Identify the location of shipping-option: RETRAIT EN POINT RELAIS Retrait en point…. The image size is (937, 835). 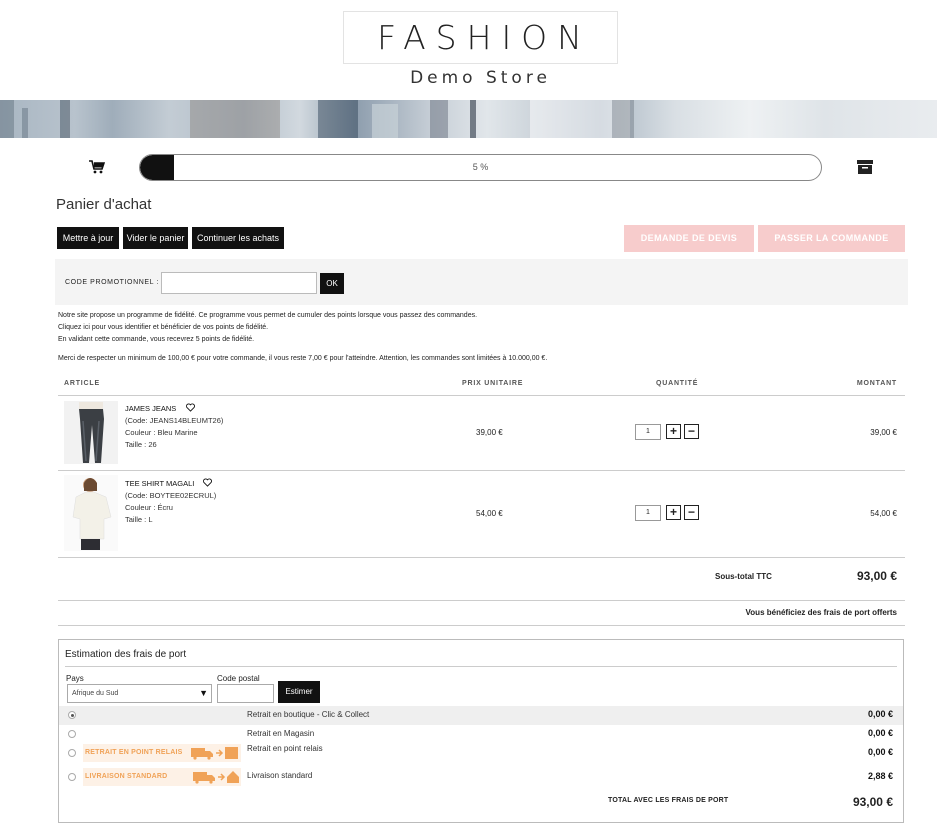
(481, 753).